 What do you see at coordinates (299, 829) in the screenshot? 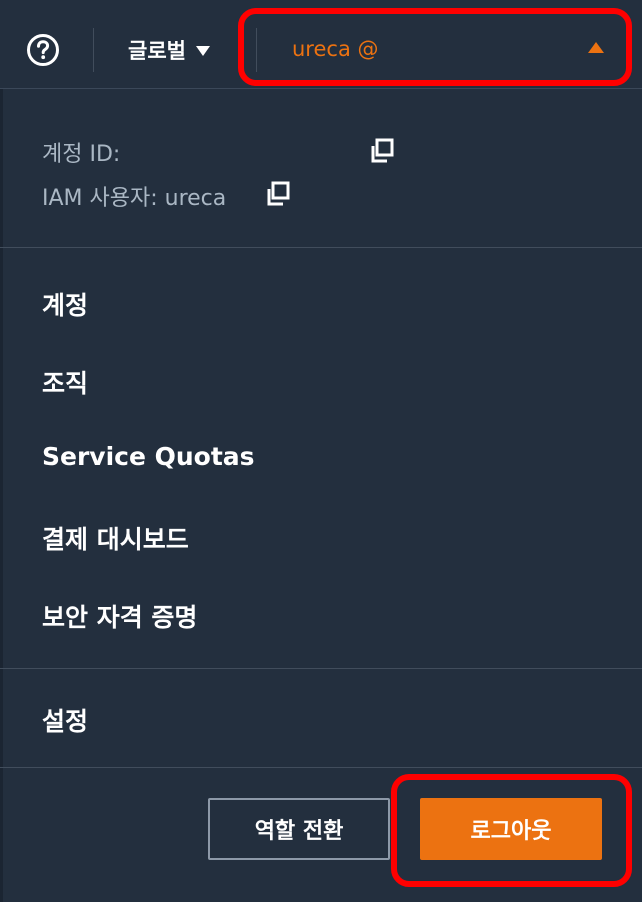
I see `switch-role-button: 역할 전환` at bounding box center [299, 829].